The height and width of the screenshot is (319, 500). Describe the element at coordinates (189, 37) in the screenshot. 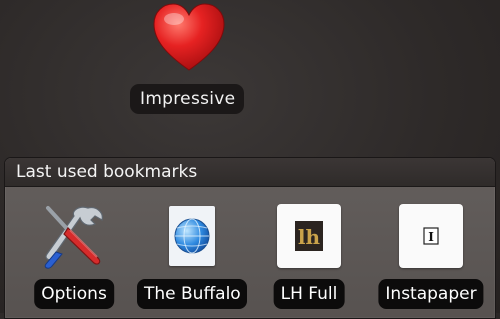

I see `heart-icon` at that location.